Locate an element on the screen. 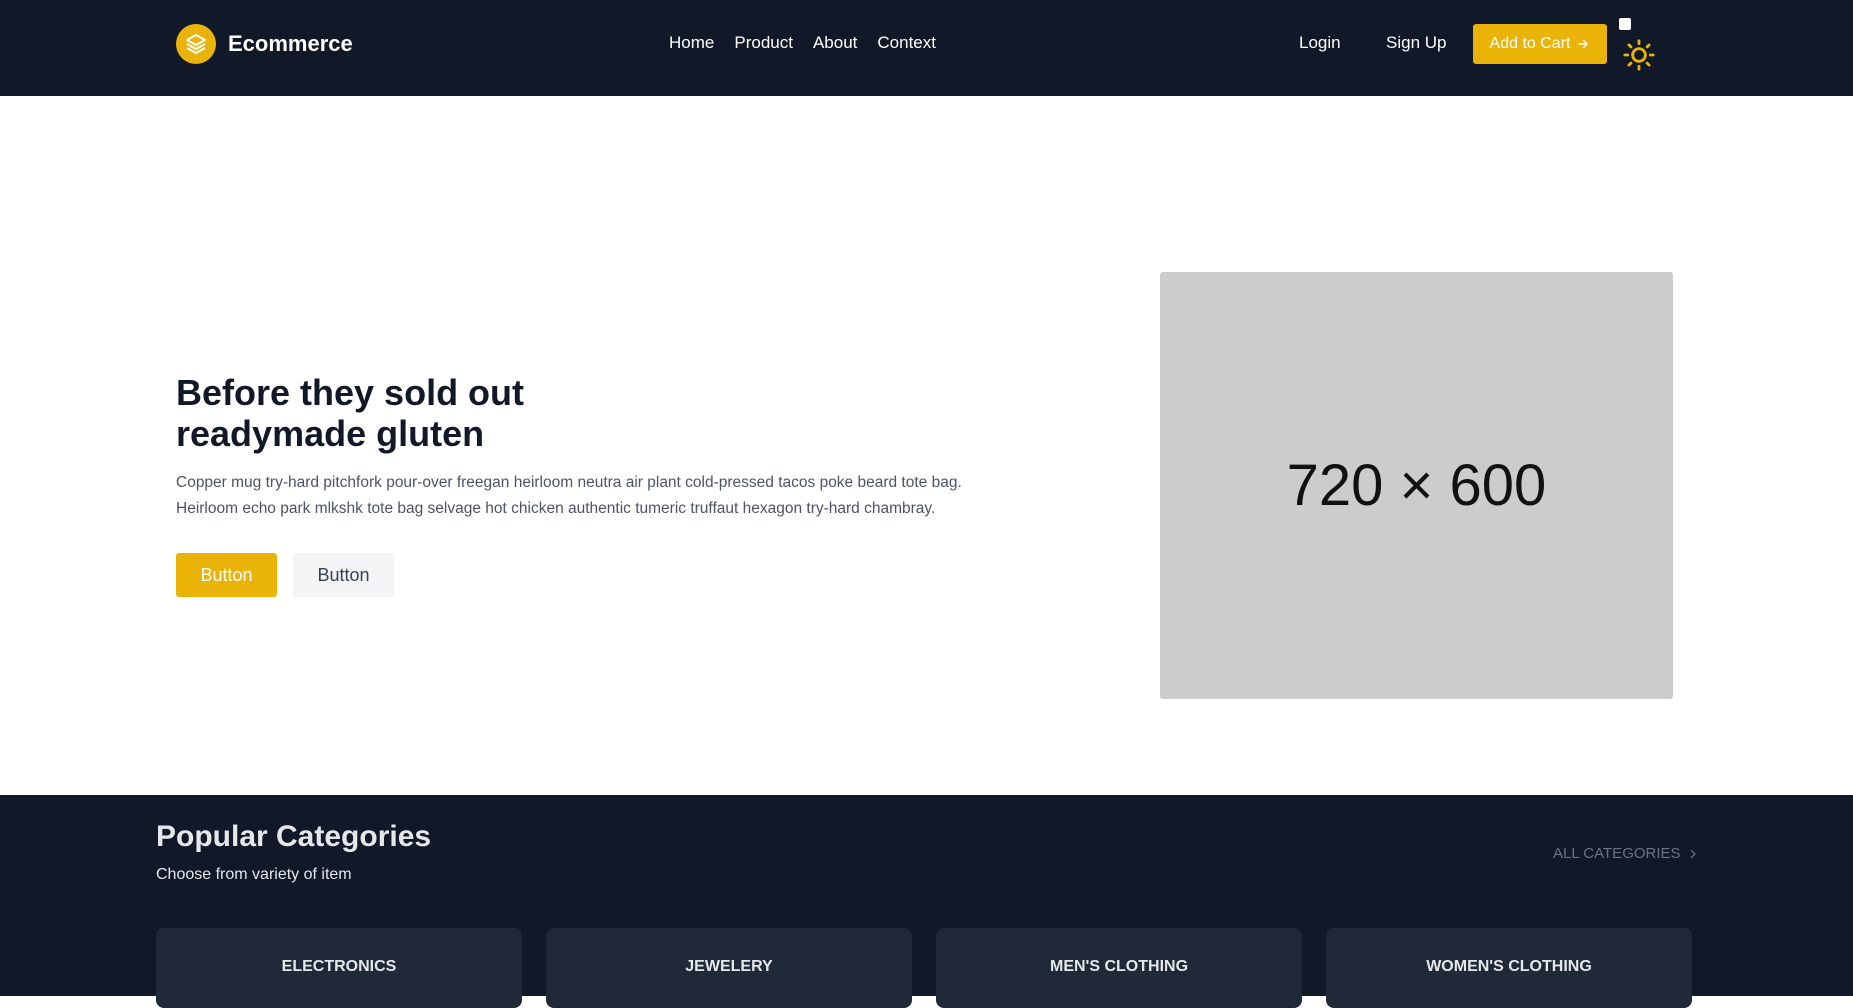 The image size is (1853, 1008). all-categories-link: ALL CATEGORIES is located at coordinates (1626, 853).